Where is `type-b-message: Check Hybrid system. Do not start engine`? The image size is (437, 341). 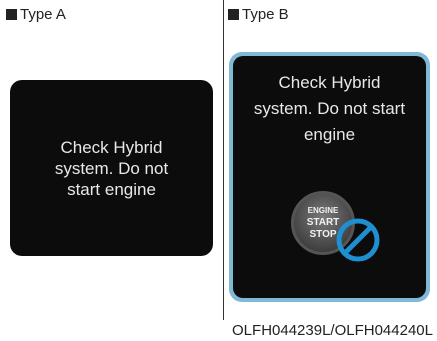
type-b-message: Check Hybrid system. Do not start engine is located at coordinates (329, 108).